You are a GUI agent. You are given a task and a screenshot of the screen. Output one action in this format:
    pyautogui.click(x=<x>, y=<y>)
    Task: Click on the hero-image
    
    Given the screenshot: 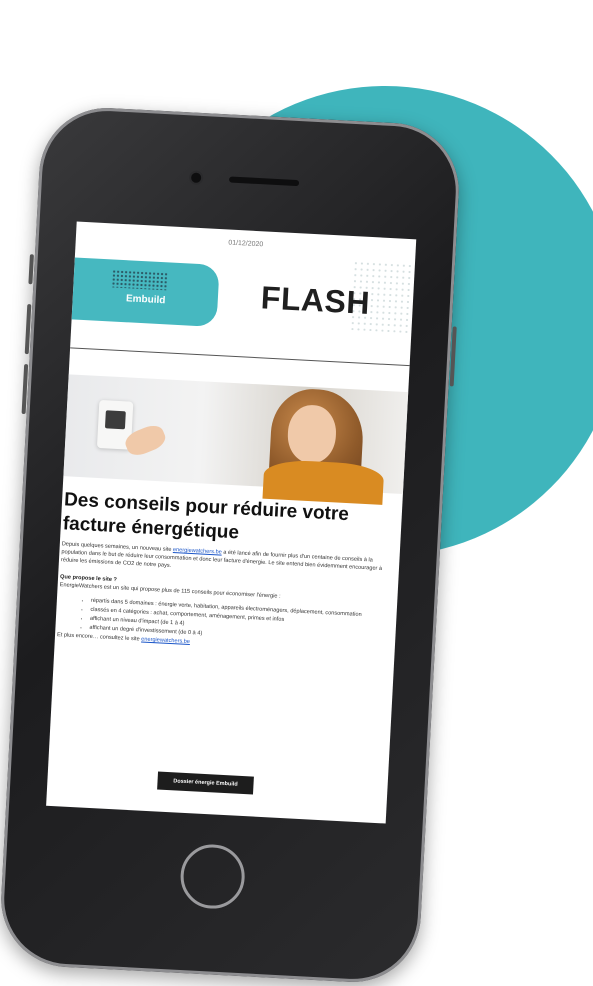 What is the action you would take?
    pyautogui.click(x=236, y=439)
    